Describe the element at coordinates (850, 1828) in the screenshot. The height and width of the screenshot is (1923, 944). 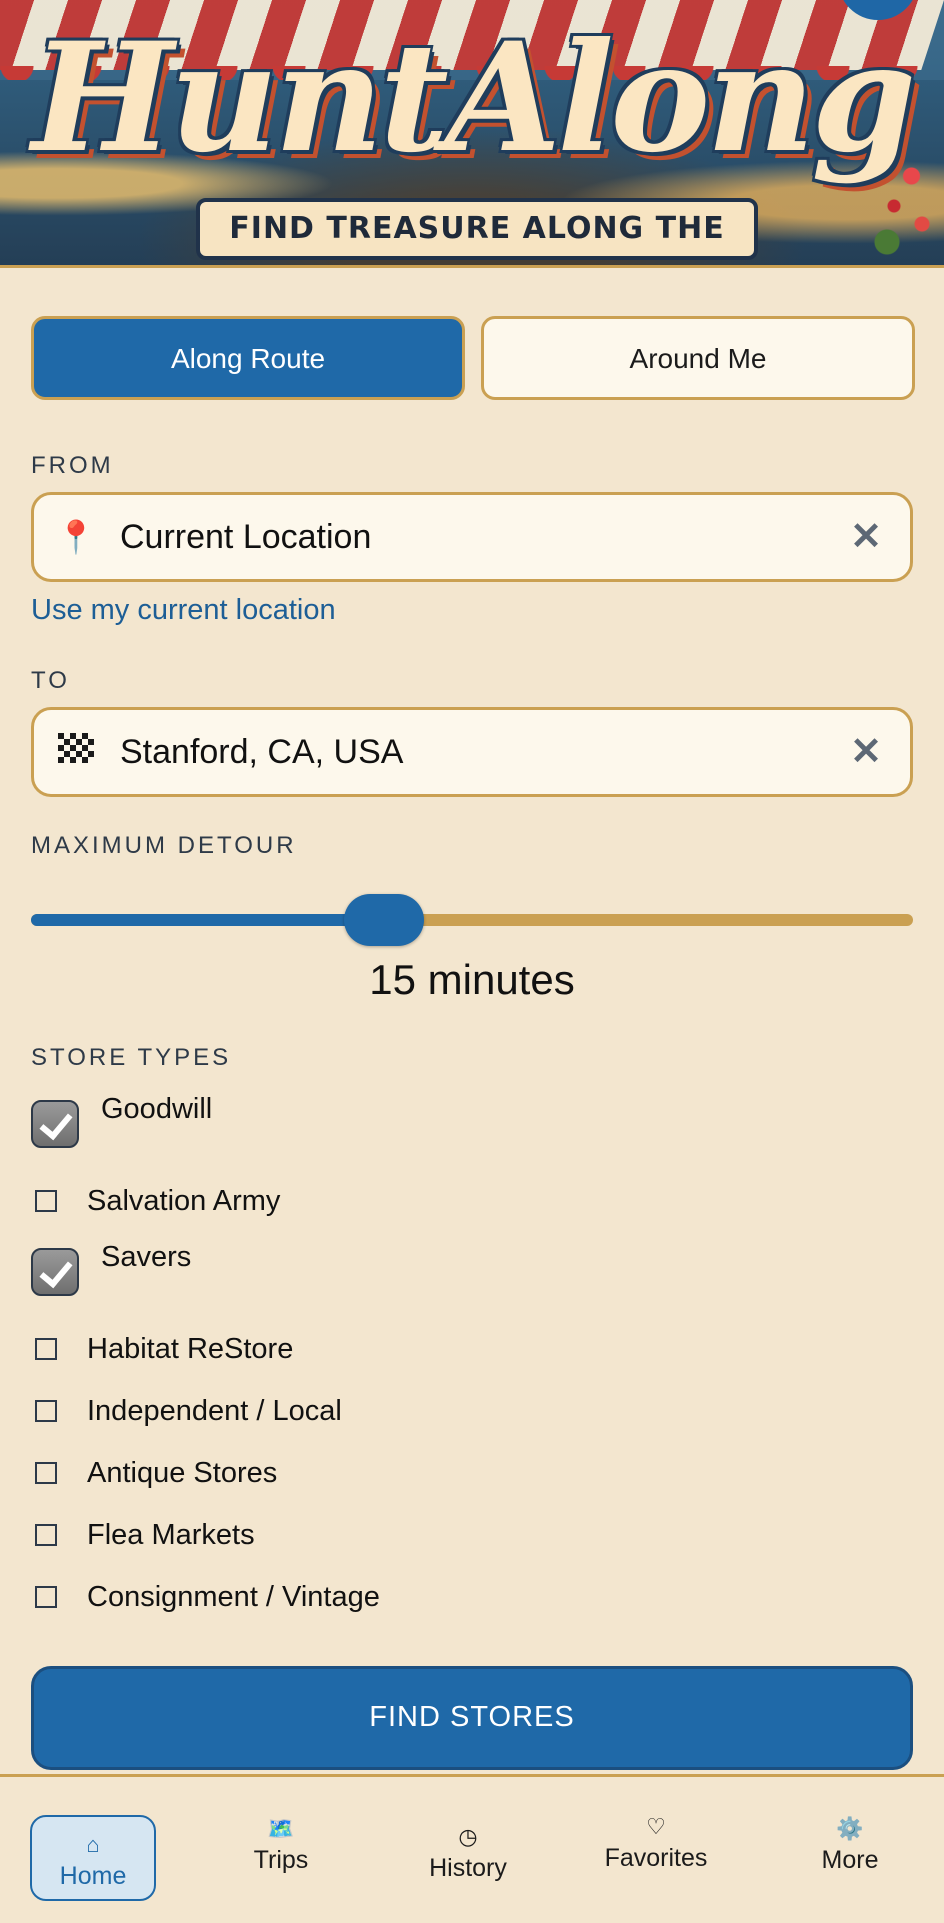
I see `gear-icon: ⚙️` at that location.